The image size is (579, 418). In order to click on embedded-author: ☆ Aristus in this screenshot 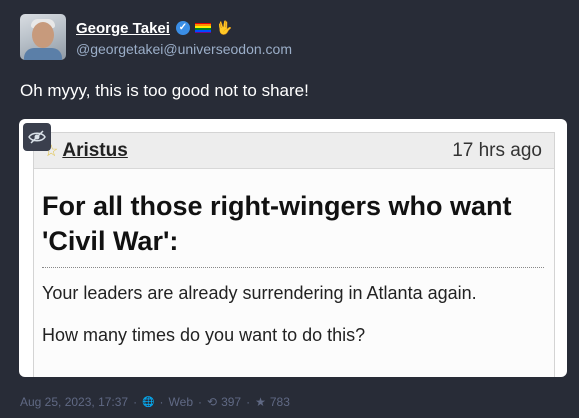, I will do `click(86, 151)`.